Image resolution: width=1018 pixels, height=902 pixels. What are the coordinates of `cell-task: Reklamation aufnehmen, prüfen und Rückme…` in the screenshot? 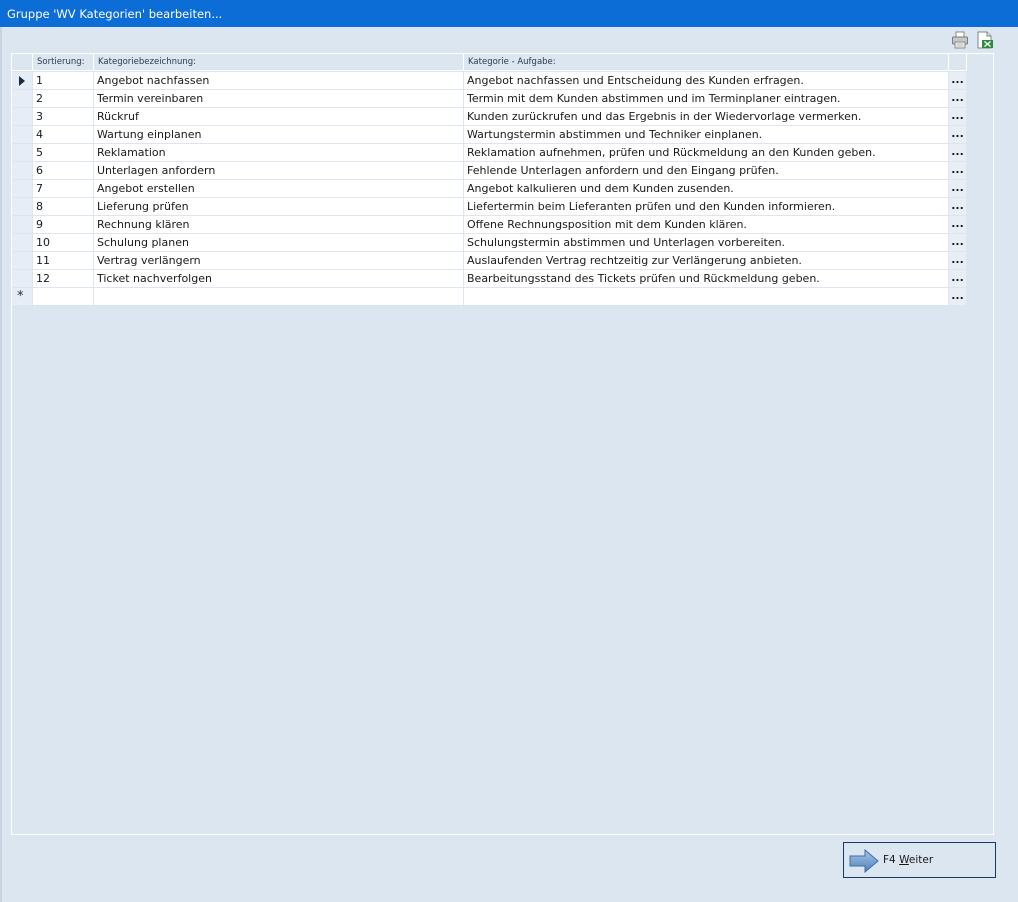 It's located at (706, 153).